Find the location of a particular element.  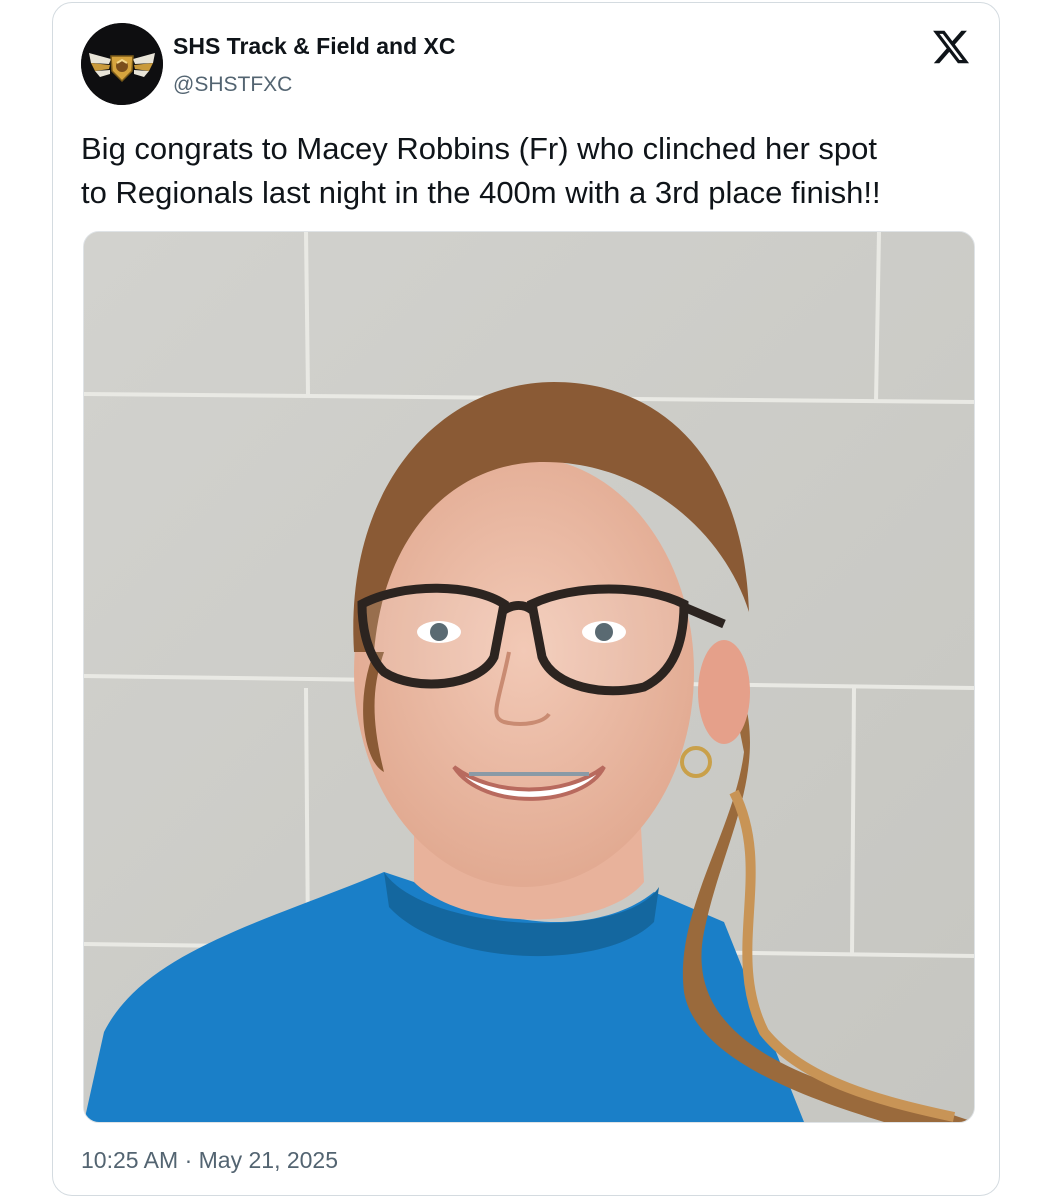

avatar is located at coordinates (122, 64).